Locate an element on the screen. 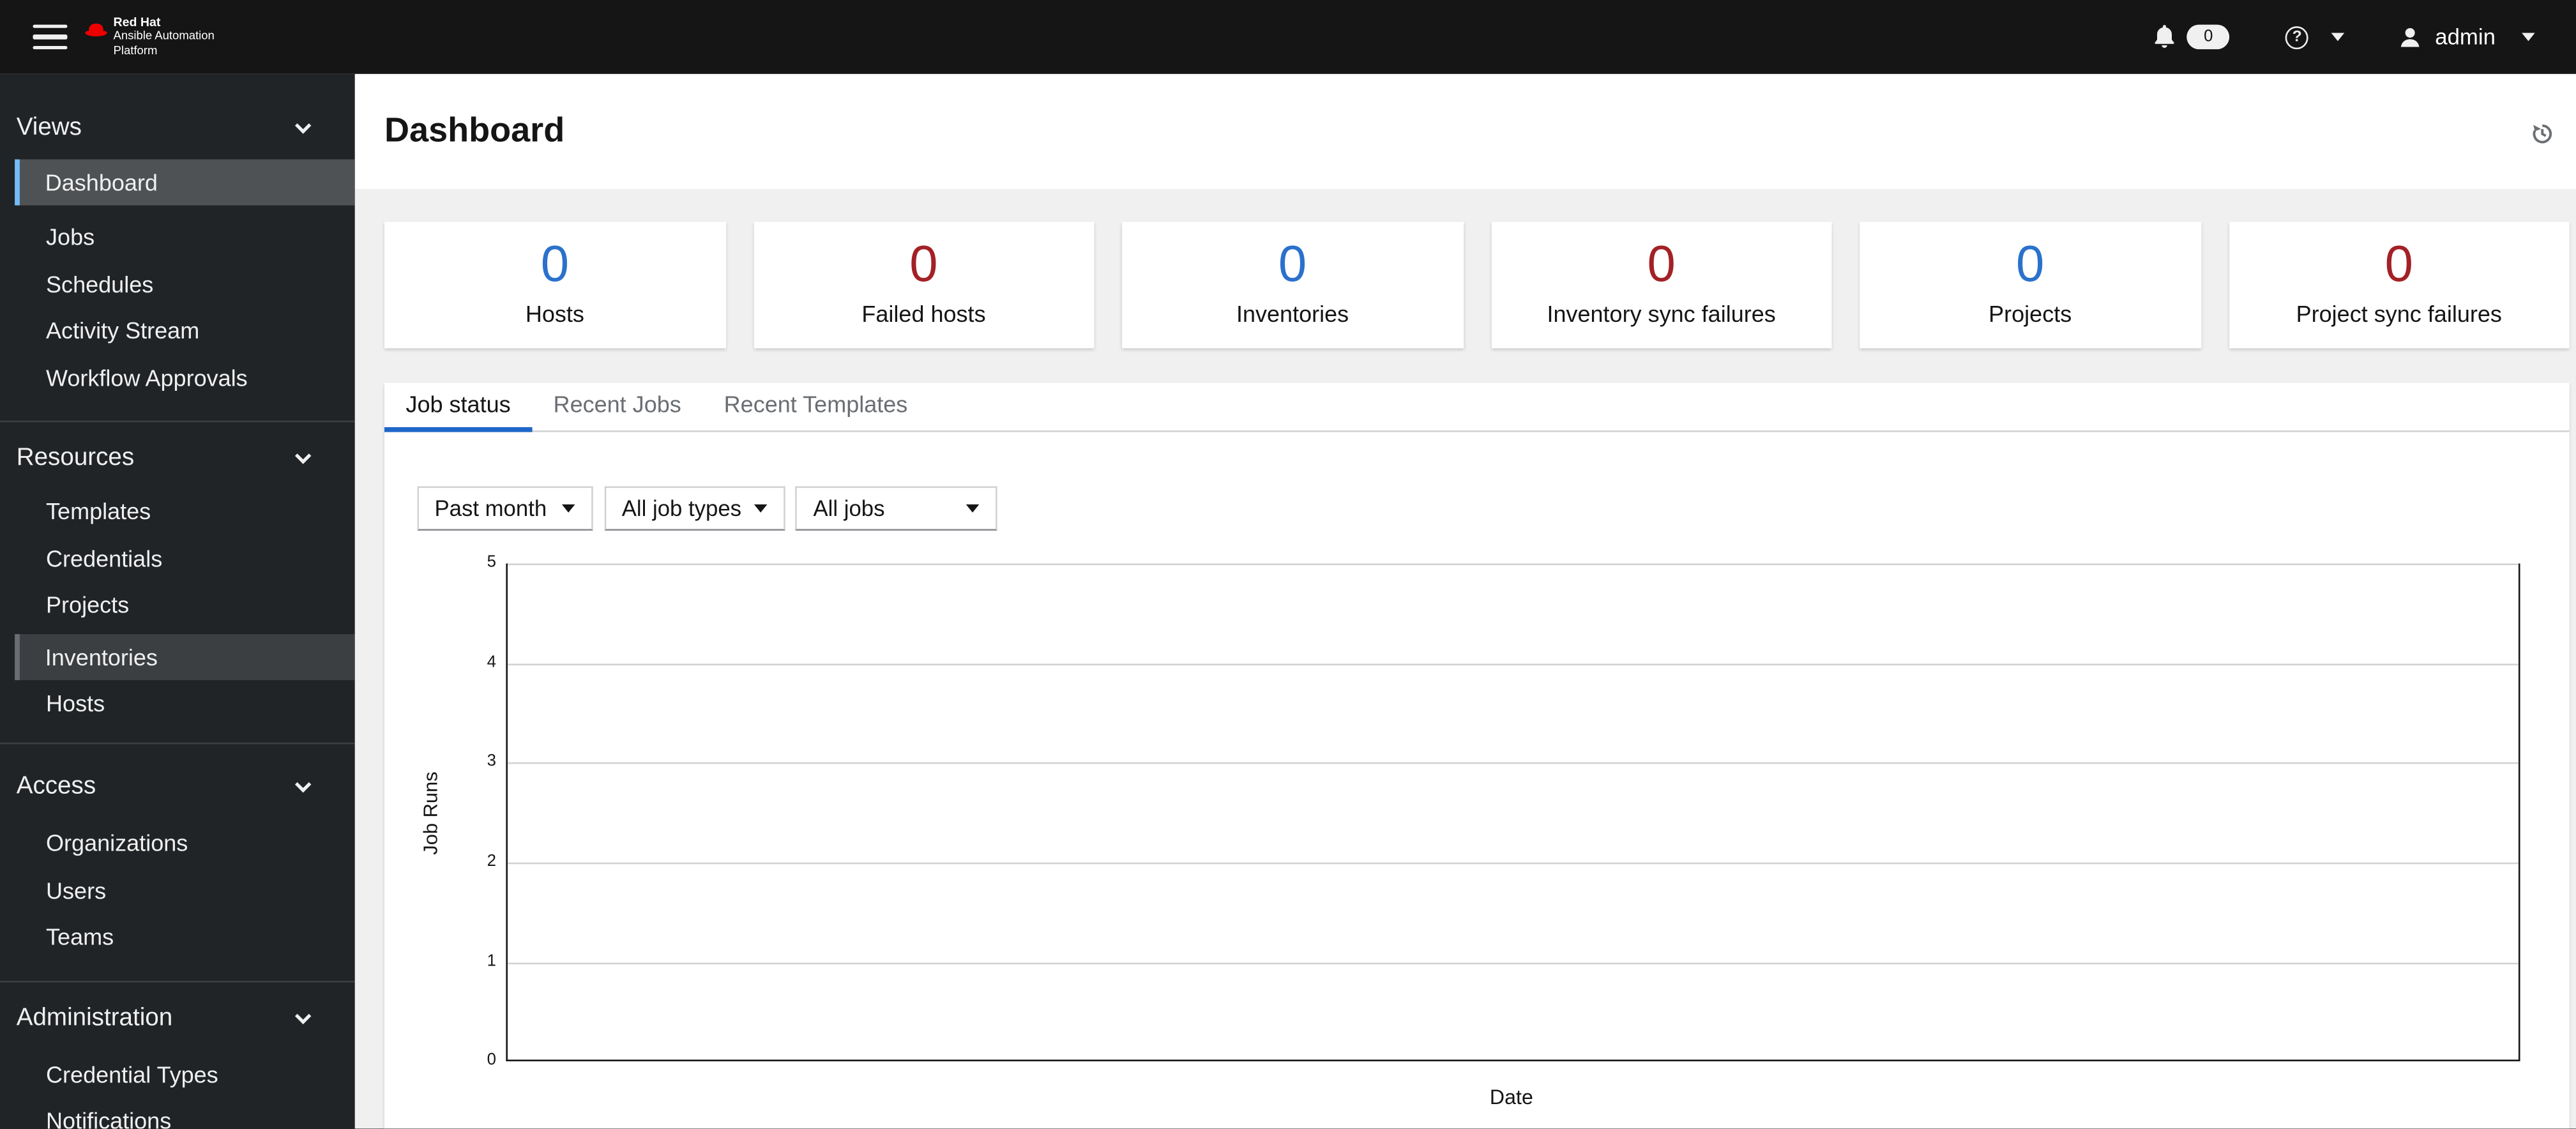 The height and width of the screenshot is (1129, 2576). notification-count-badge: 0 is located at coordinates (2208, 37).